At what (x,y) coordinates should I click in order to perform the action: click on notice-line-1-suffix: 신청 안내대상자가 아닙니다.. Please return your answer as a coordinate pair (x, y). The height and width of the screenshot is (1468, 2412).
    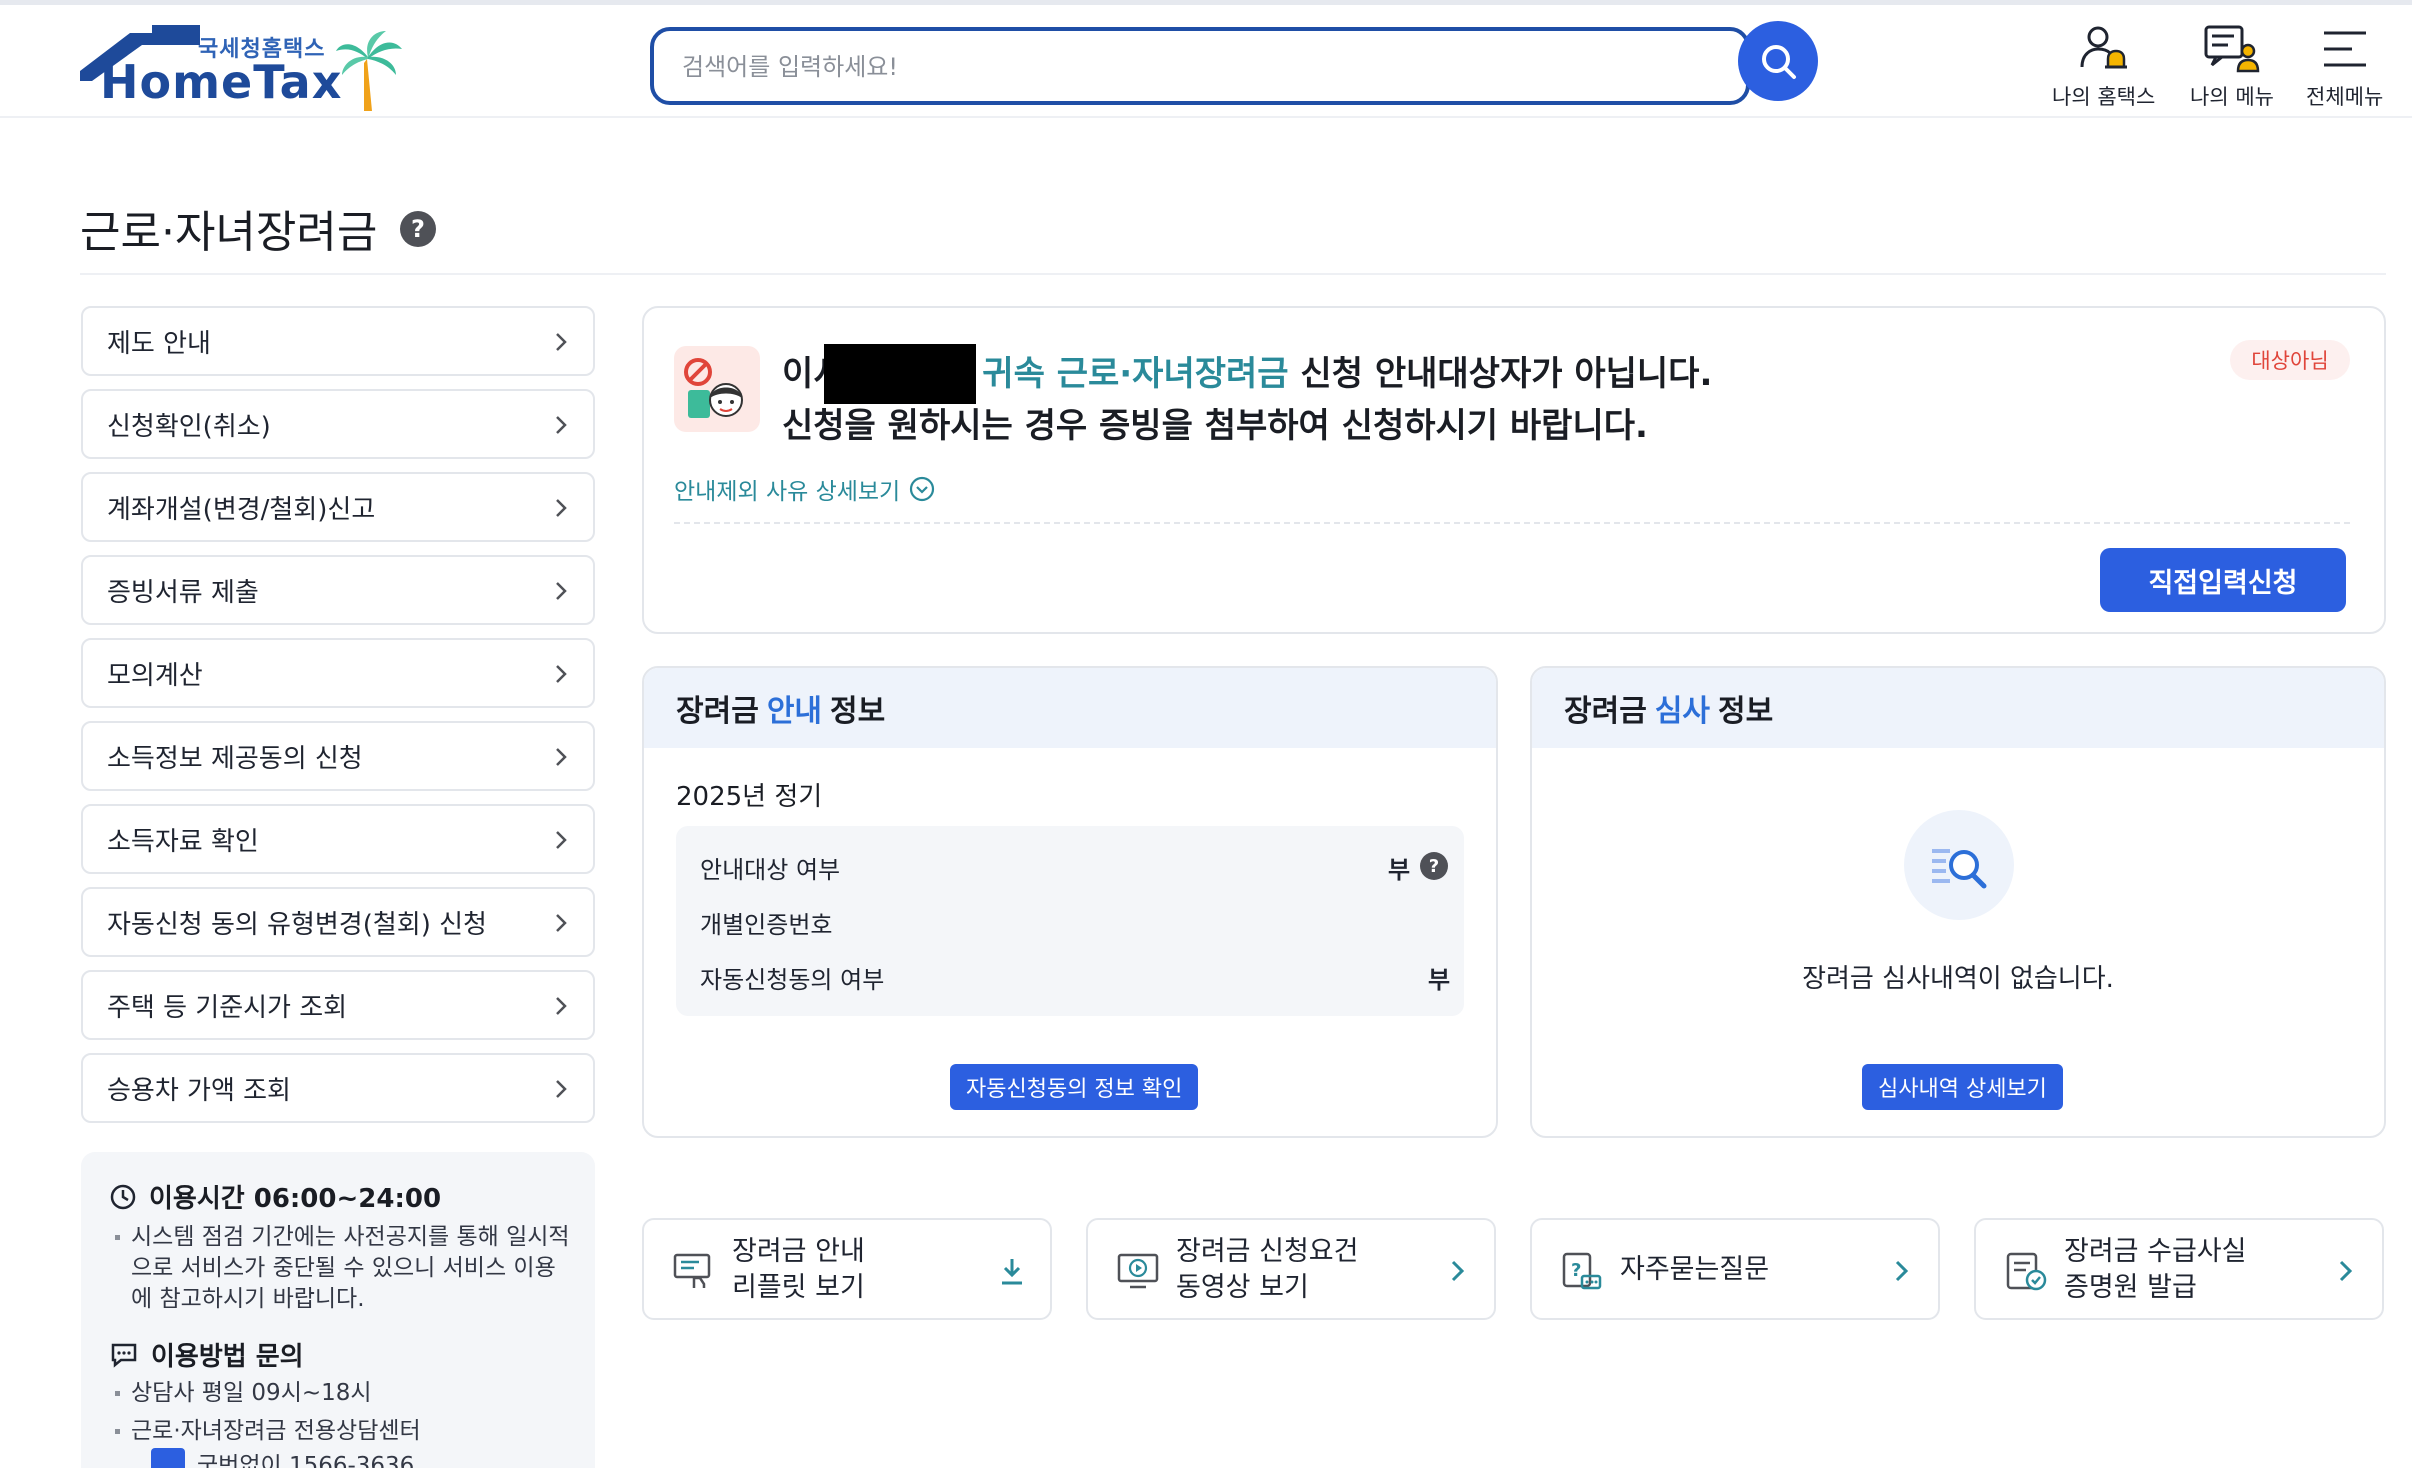
    Looking at the image, I should click on (1500, 374).